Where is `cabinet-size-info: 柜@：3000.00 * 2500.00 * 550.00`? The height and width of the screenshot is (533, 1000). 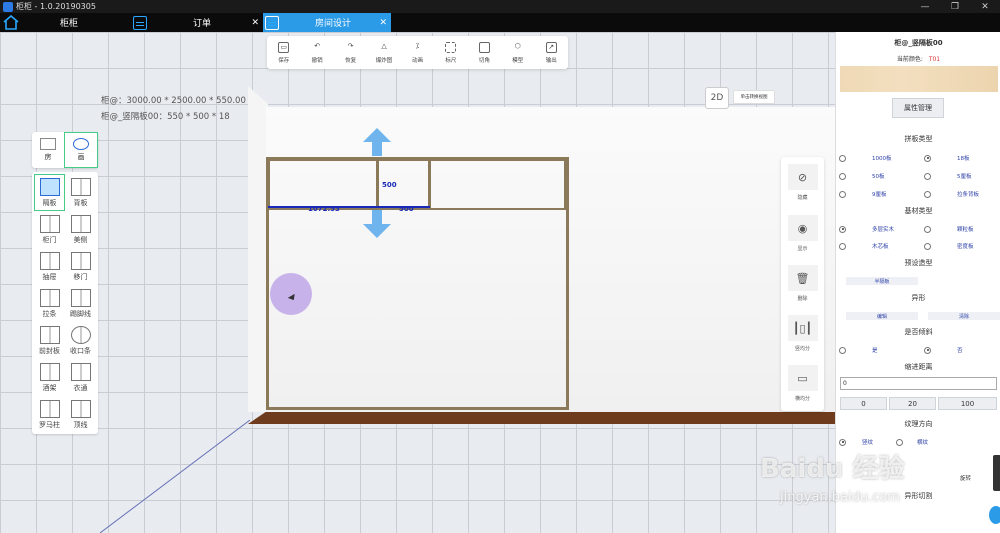
cabinet-size-info: 柜@：3000.00 * 2500.00 * 550.00 is located at coordinates (173, 101).